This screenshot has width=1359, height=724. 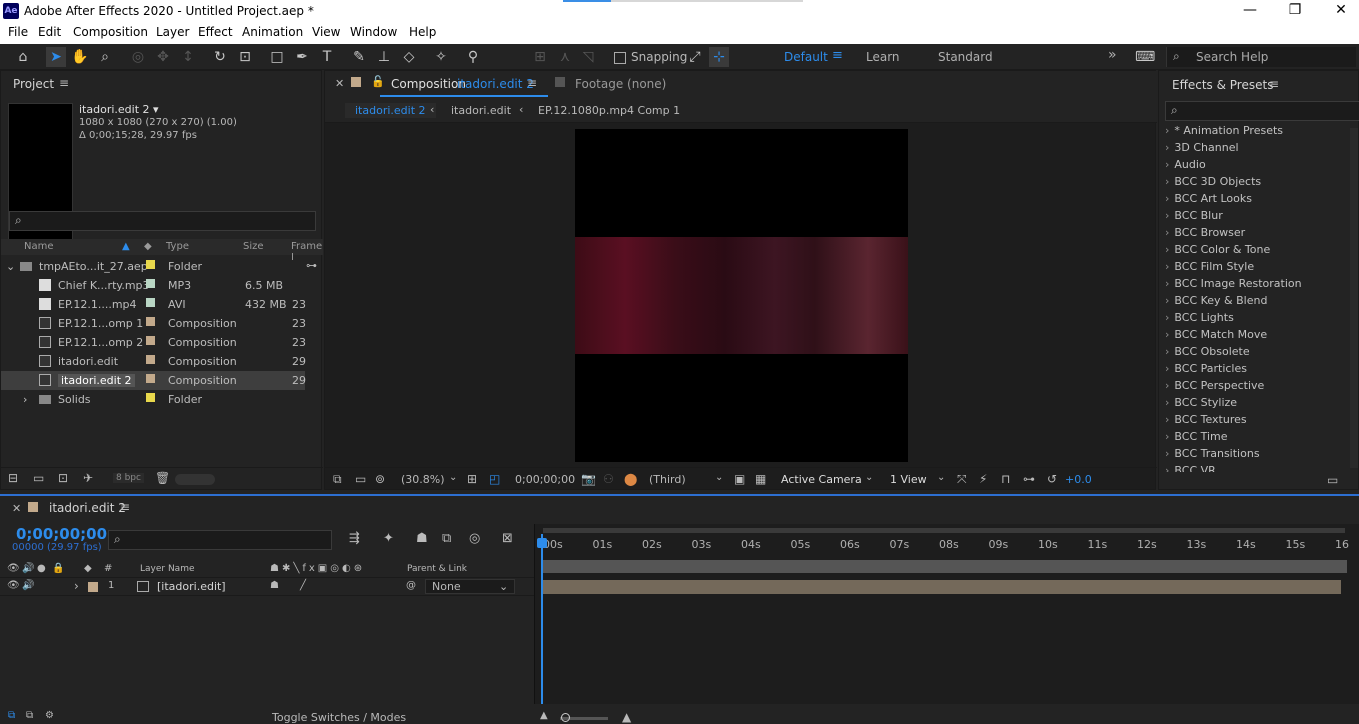 I want to click on workspace-menu-icon: ≡, so click(x=837, y=55).